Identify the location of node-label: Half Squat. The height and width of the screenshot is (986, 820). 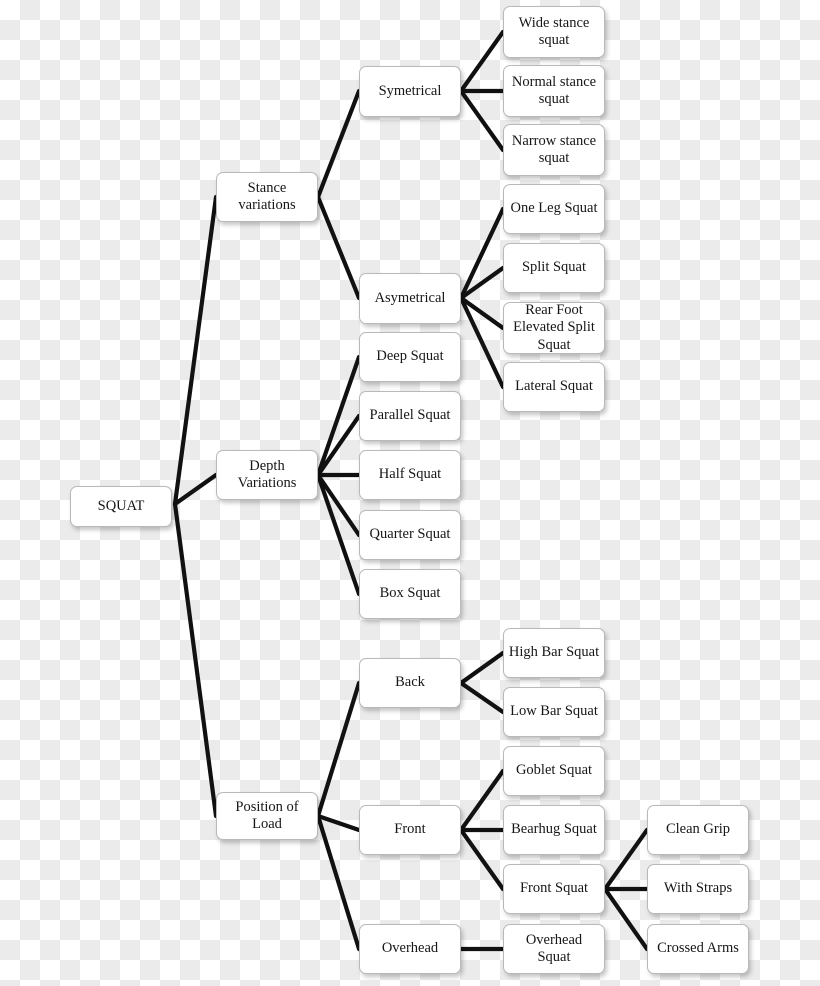
(410, 474).